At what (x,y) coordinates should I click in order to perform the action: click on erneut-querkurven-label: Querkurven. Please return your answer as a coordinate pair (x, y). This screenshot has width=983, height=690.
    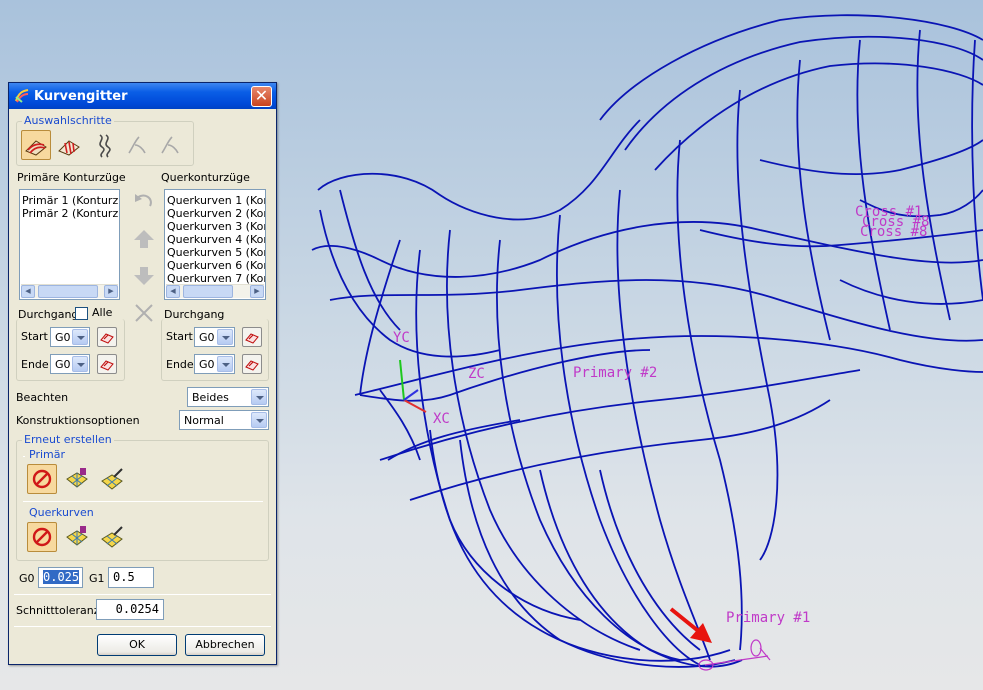
    Looking at the image, I should click on (61, 512).